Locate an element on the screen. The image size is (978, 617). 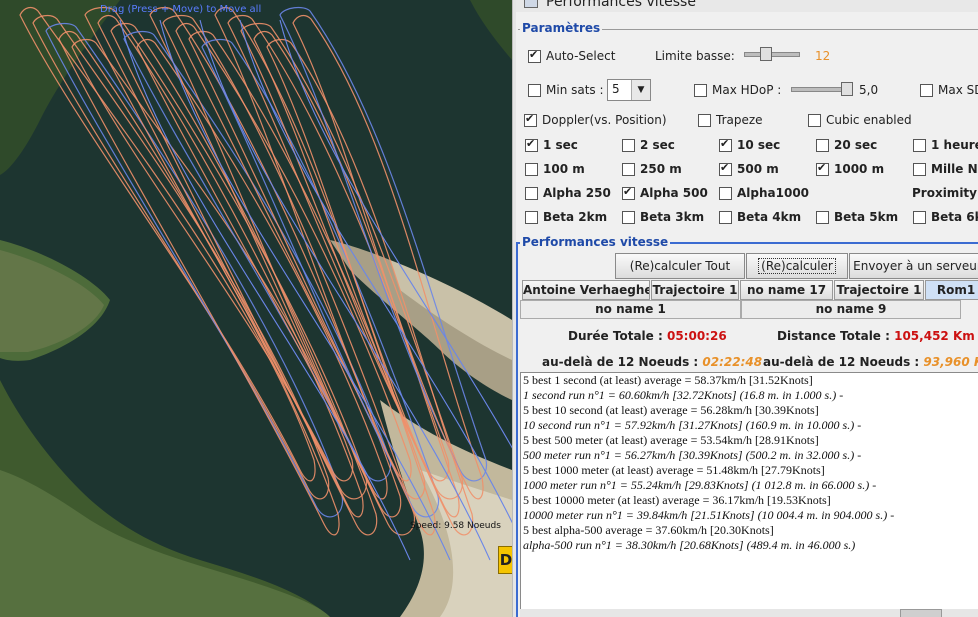
opt-1-sec-box is located at coordinates (531, 144).